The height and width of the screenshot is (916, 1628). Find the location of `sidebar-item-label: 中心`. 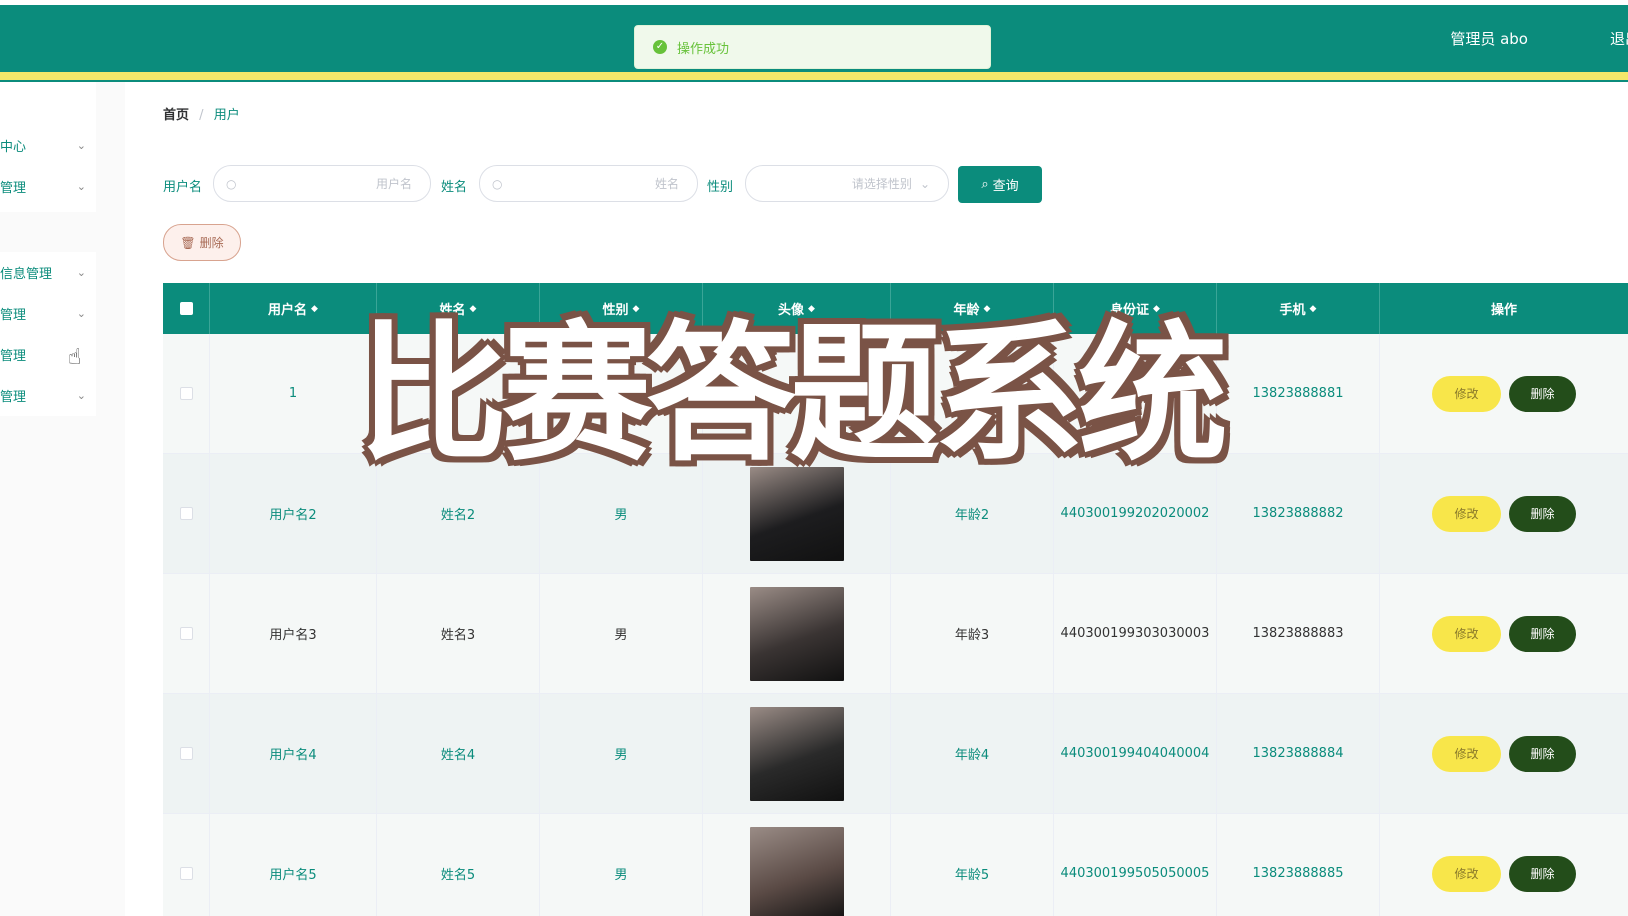

sidebar-item-label: 中心 is located at coordinates (13, 147).